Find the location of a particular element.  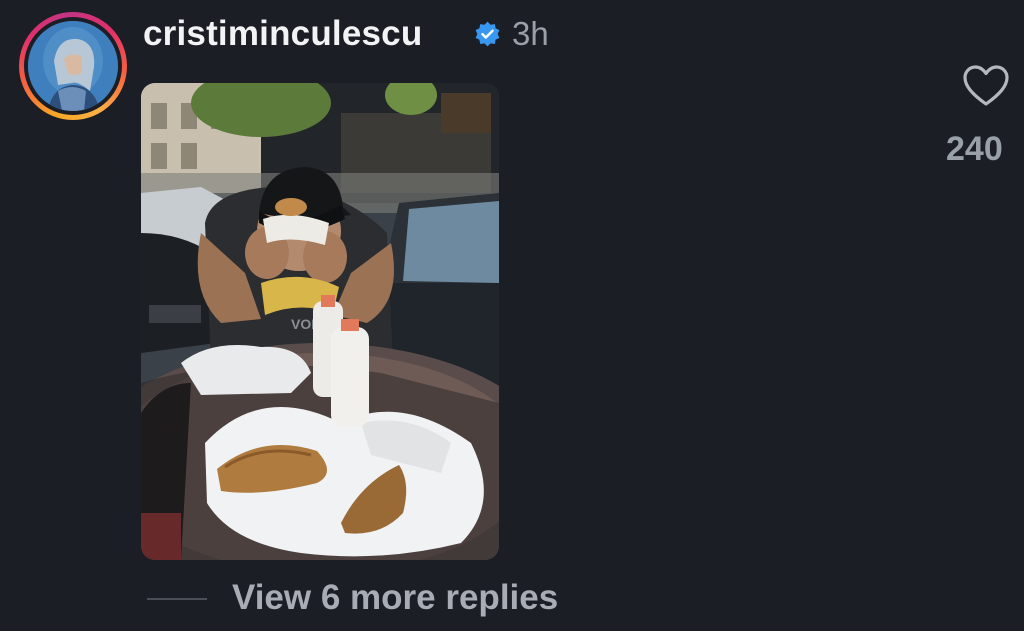

avatar-story-ring is located at coordinates (73, 66).